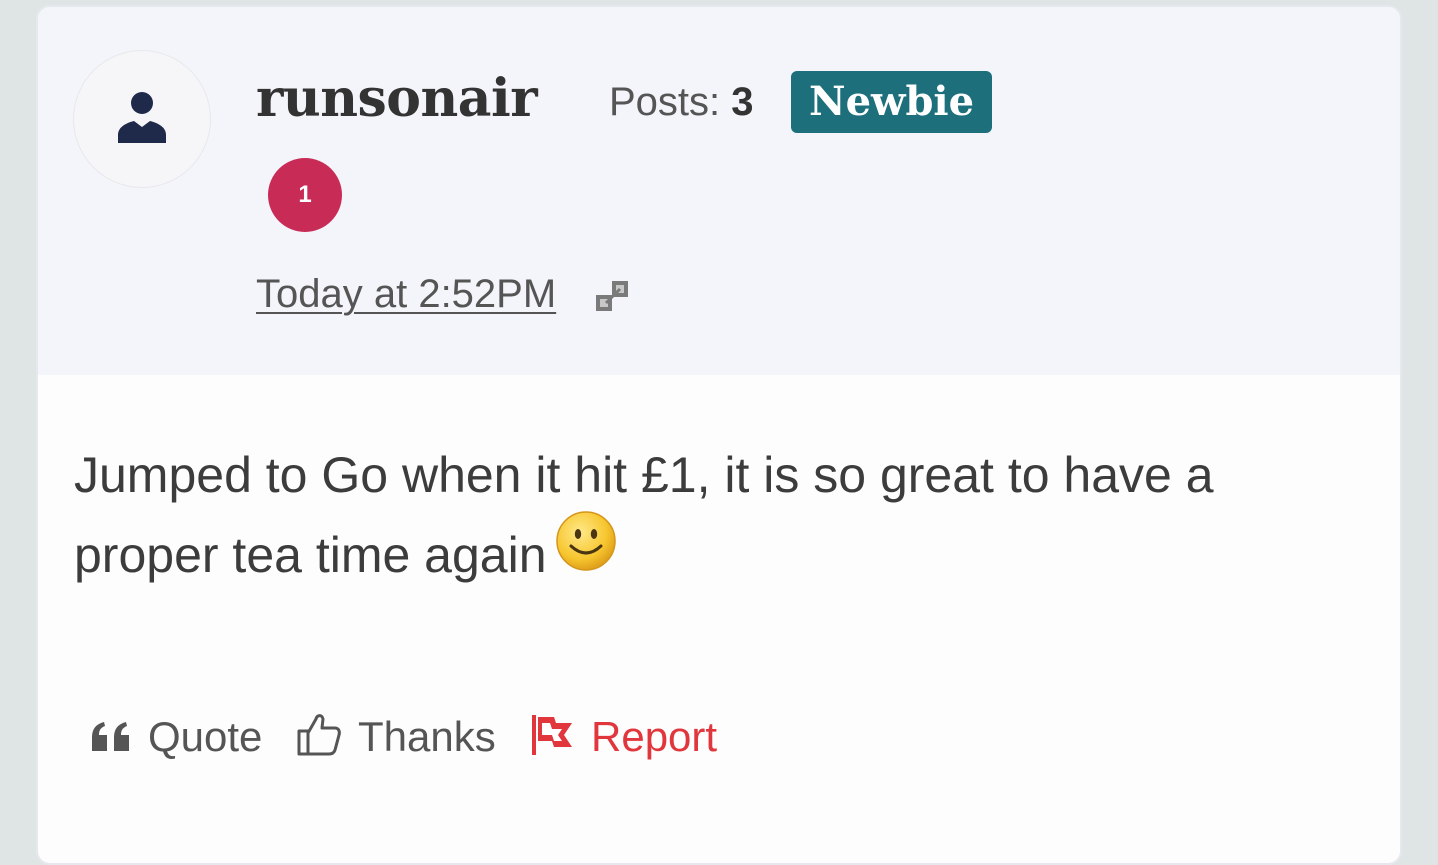 This screenshot has width=1438, height=865. What do you see at coordinates (406, 294) in the screenshot?
I see `post-timestamp-link: Today at 2:52PM` at bounding box center [406, 294].